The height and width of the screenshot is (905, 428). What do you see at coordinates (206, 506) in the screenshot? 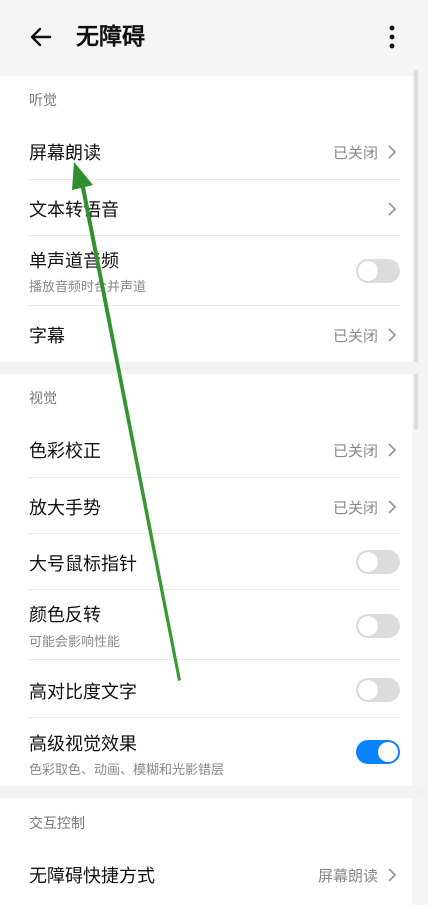
I see `row-magnification-gestures: 放大手势 已关闭` at bounding box center [206, 506].